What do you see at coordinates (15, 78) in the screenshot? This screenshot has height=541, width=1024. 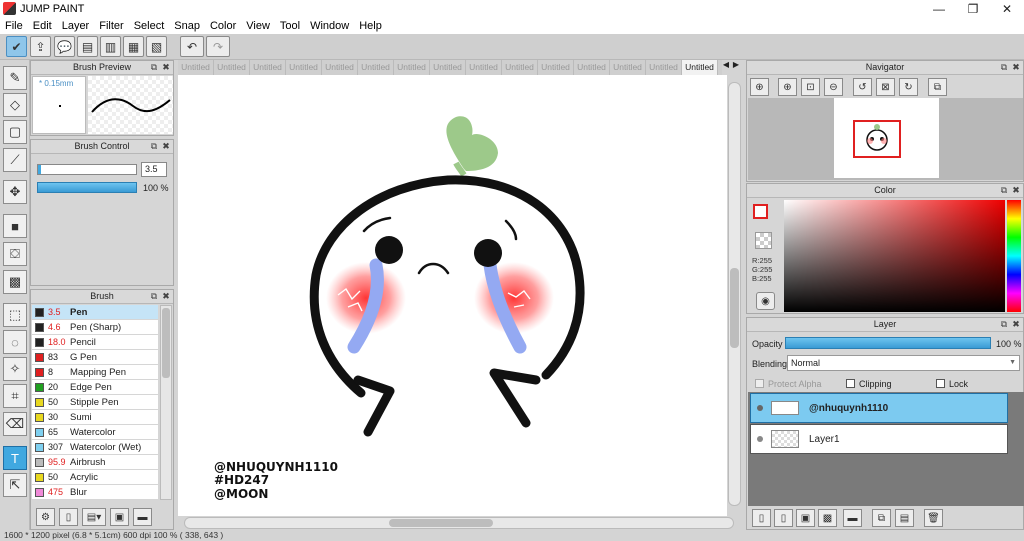 I see `pen-tool-icon: ✎` at bounding box center [15, 78].